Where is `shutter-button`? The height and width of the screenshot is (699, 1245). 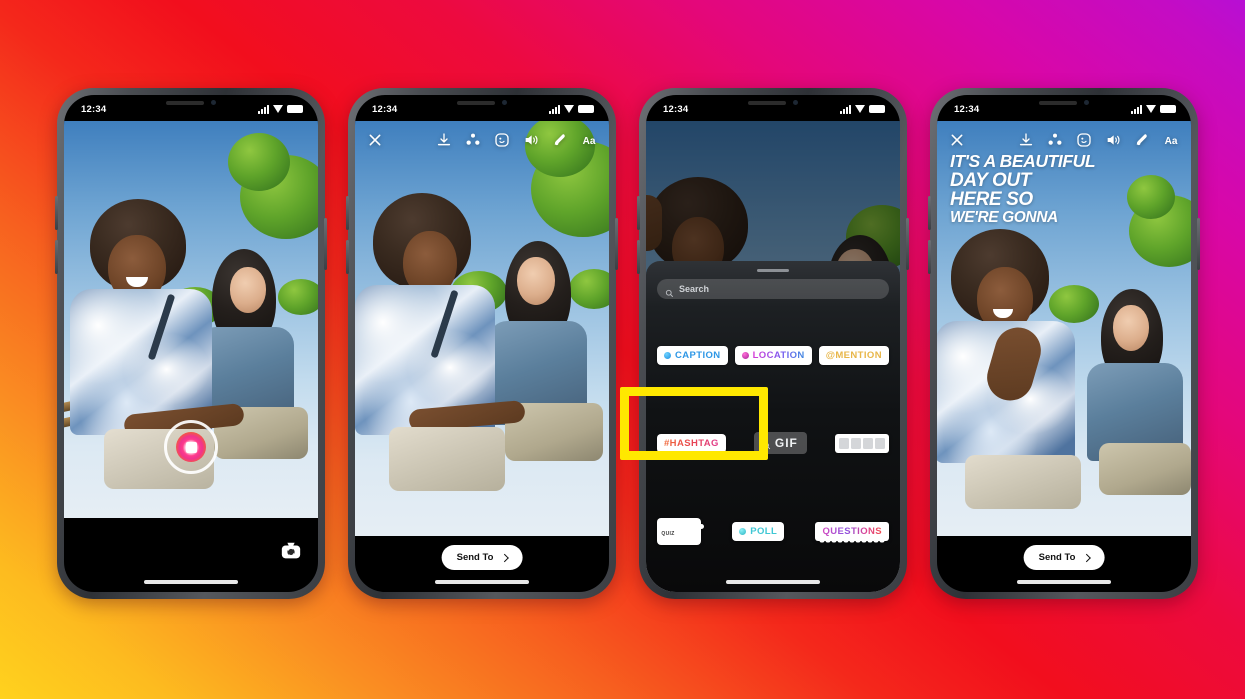 shutter-button is located at coordinates (191, 447).